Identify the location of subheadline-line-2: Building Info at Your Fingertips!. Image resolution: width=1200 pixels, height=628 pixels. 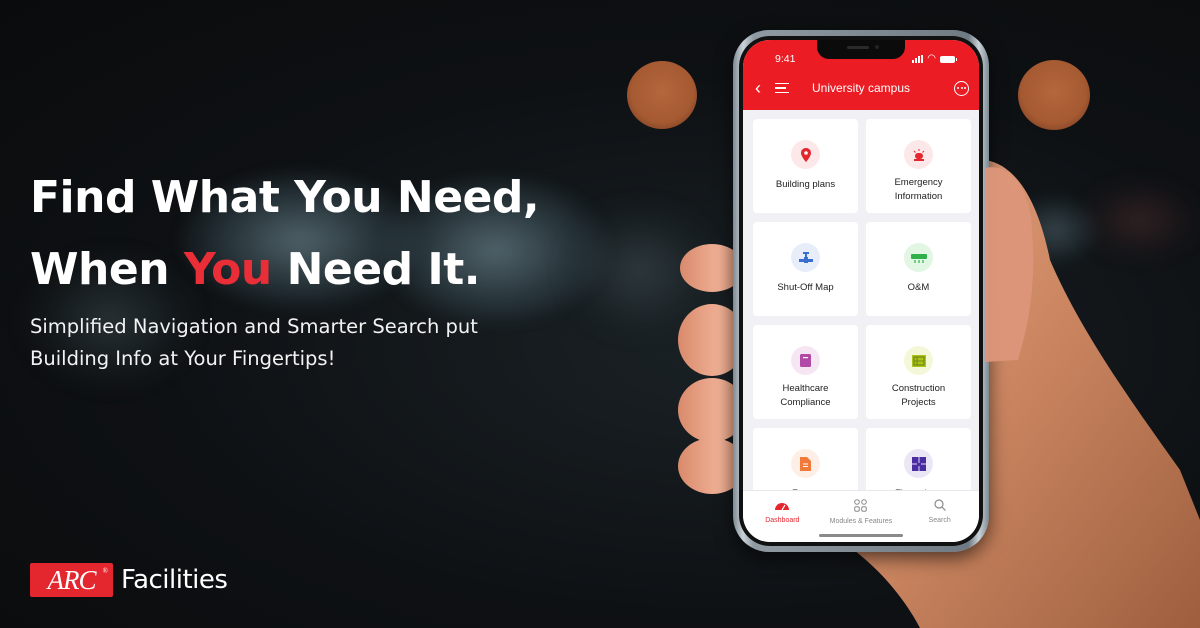
(183, 358).